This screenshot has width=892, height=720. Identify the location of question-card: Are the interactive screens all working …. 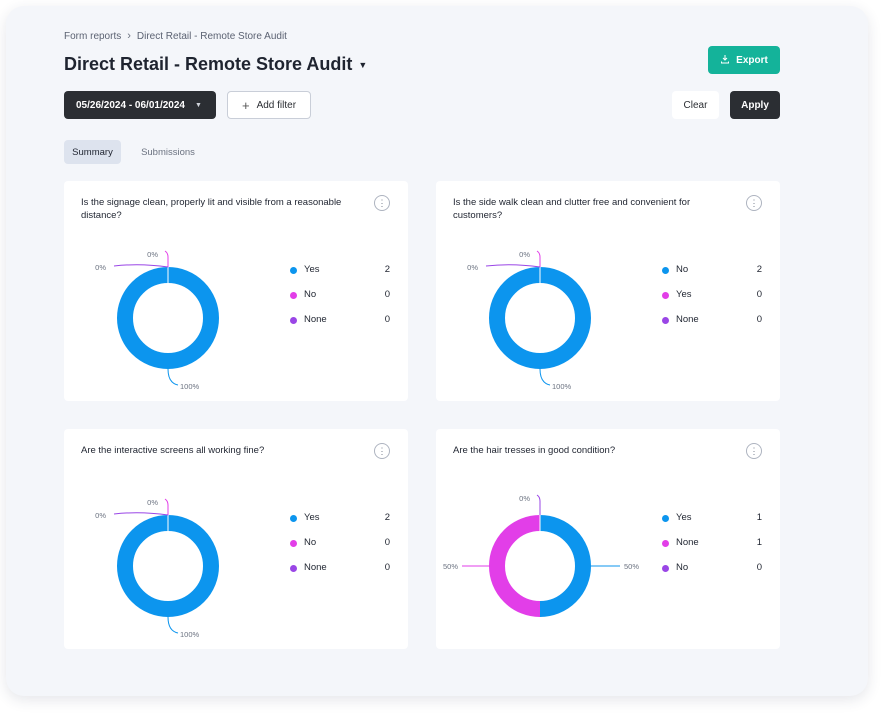
(236, 539).